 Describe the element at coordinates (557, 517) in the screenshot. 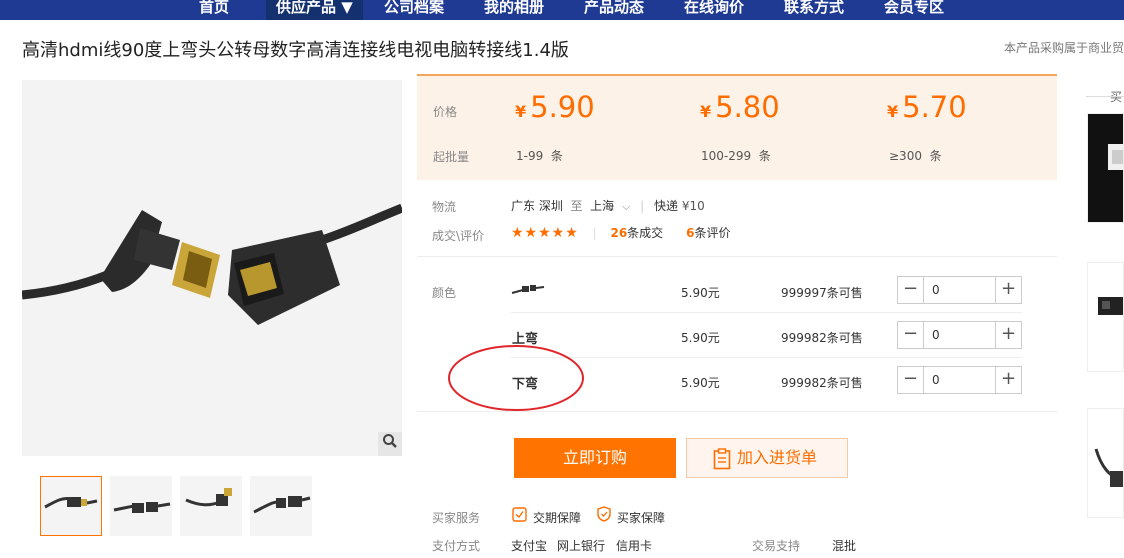

I see `service-item: 交期保障` at that location.